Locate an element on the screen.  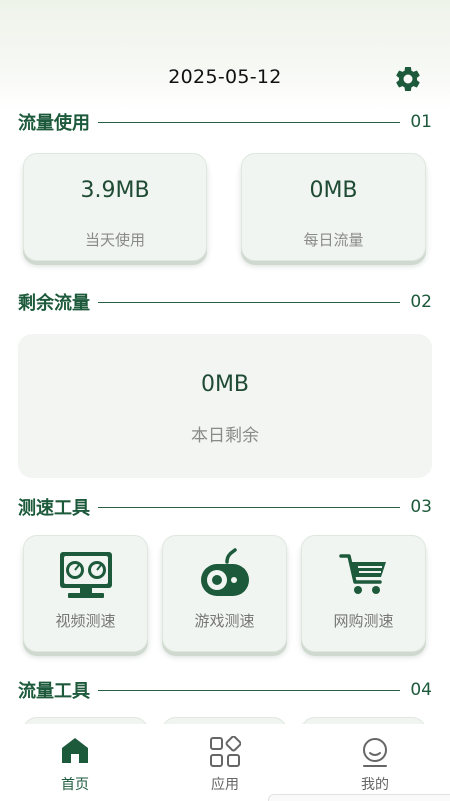
game-speed-test-button: 游戏测速 is located at coordinates (224, 593).